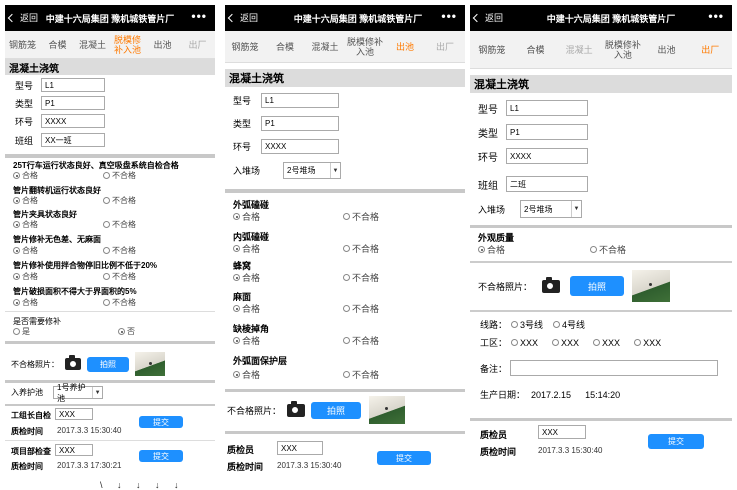 Image resolution: width=737 pixels, height=490 pixels. Describe the element at coordinates (527, 324) in the screenshot. I see `radio-line-3: 3号线` at that location.